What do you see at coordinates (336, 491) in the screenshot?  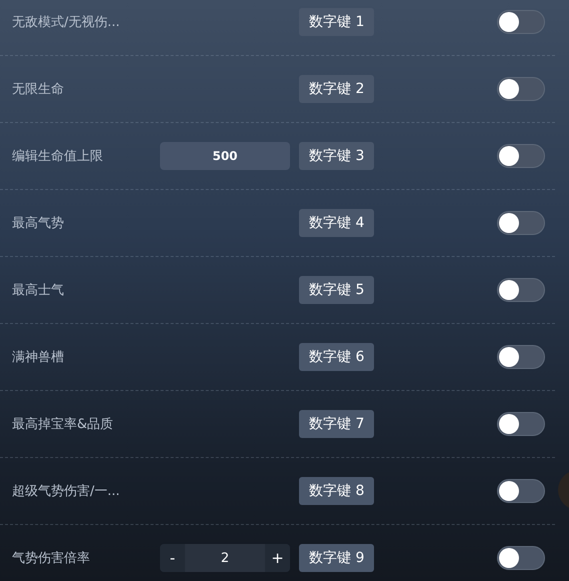 I see `hotkey-badge: 数字键 8` at bounding box center [336, 491].